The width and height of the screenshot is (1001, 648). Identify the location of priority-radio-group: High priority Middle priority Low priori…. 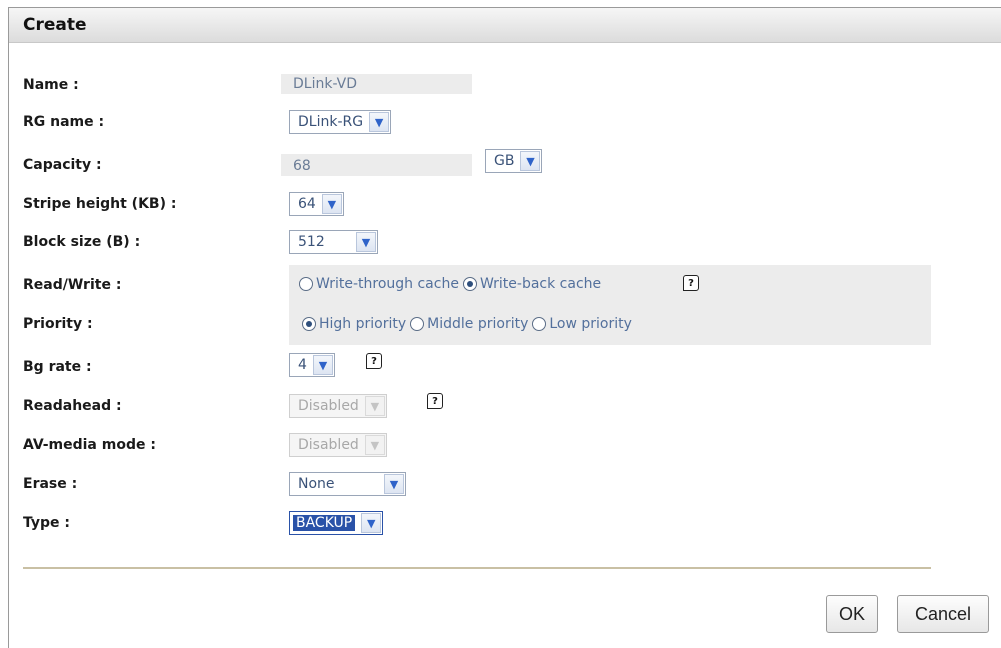
(469, 324).